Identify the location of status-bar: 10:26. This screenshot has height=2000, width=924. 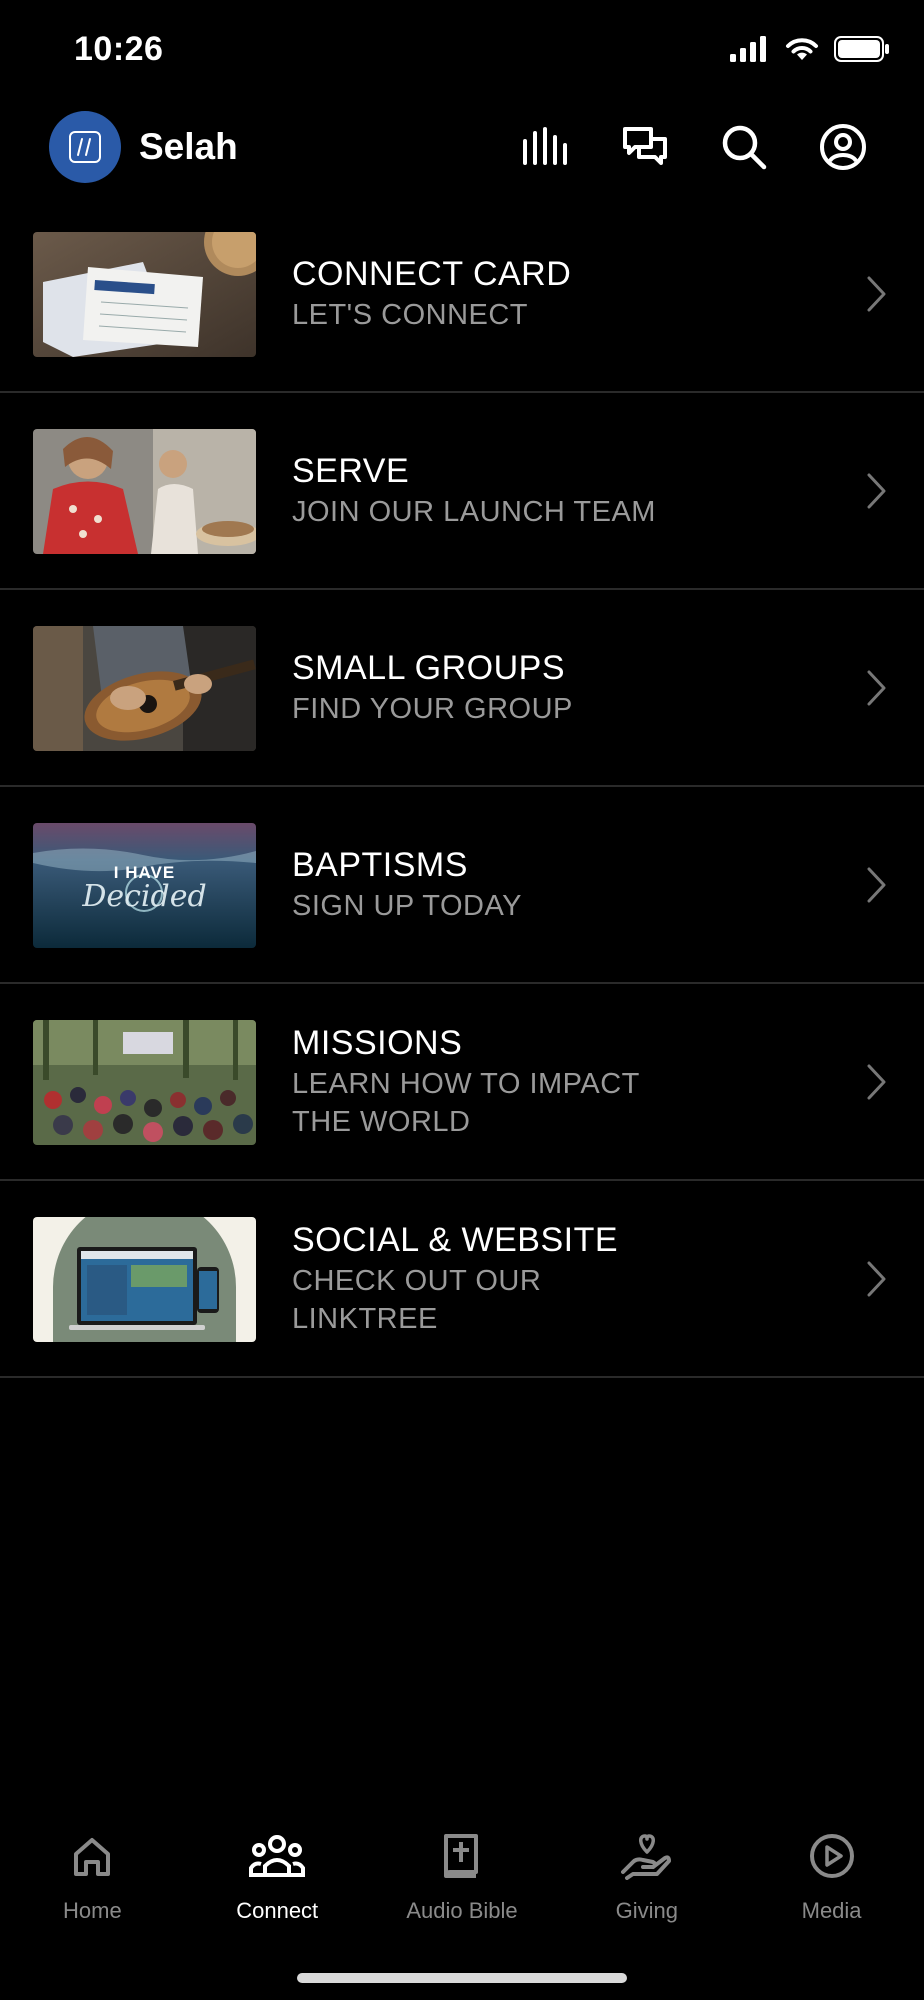
(462, 50).